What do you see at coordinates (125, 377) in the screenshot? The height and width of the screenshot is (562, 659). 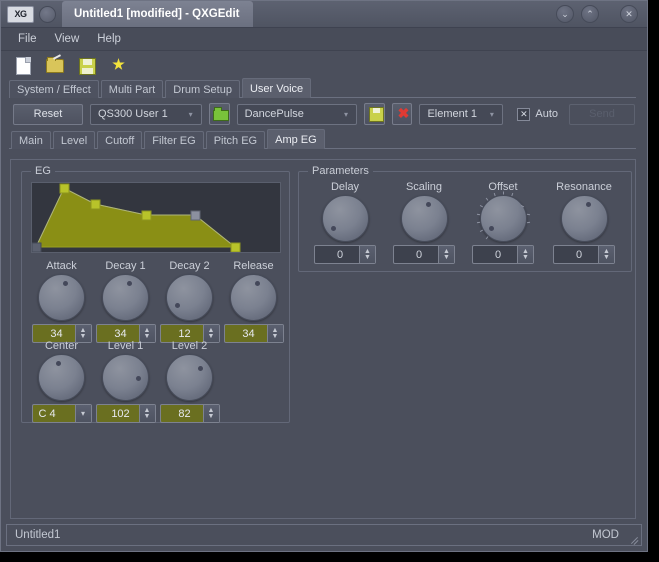 I see `level1-knob` at bounding box center [125, 377].